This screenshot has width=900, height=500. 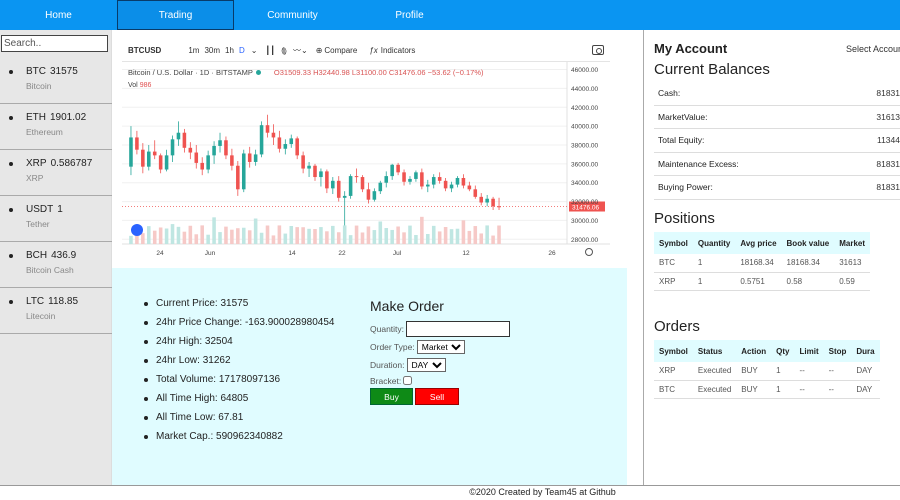 I want to click on column-header: Book value, so click(x=808, y=243).